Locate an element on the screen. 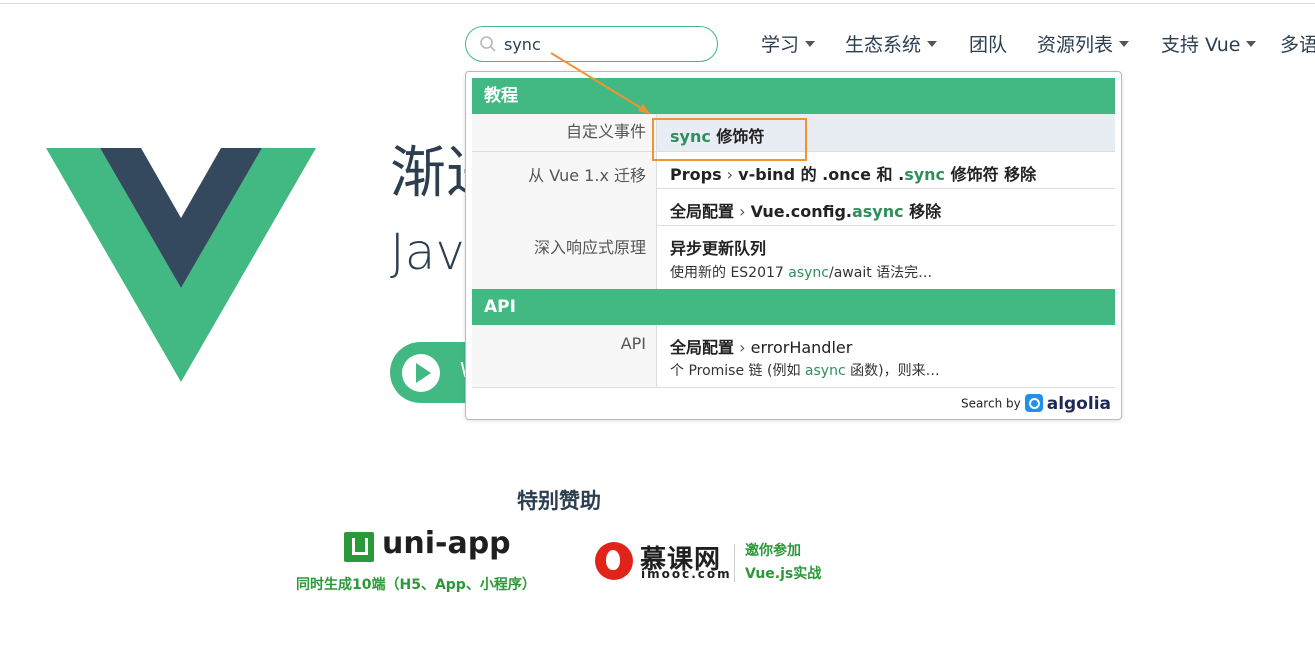 Image resolution: width=1315 pixels, height=655 pixels. nav-languages-label: 多语 is located at coordinates (1297, 45).